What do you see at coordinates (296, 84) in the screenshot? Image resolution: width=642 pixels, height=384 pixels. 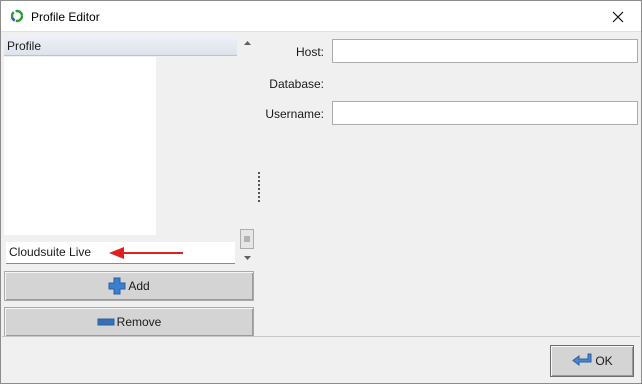 I see `database-label: Database:` at bounding box center [296, 84].